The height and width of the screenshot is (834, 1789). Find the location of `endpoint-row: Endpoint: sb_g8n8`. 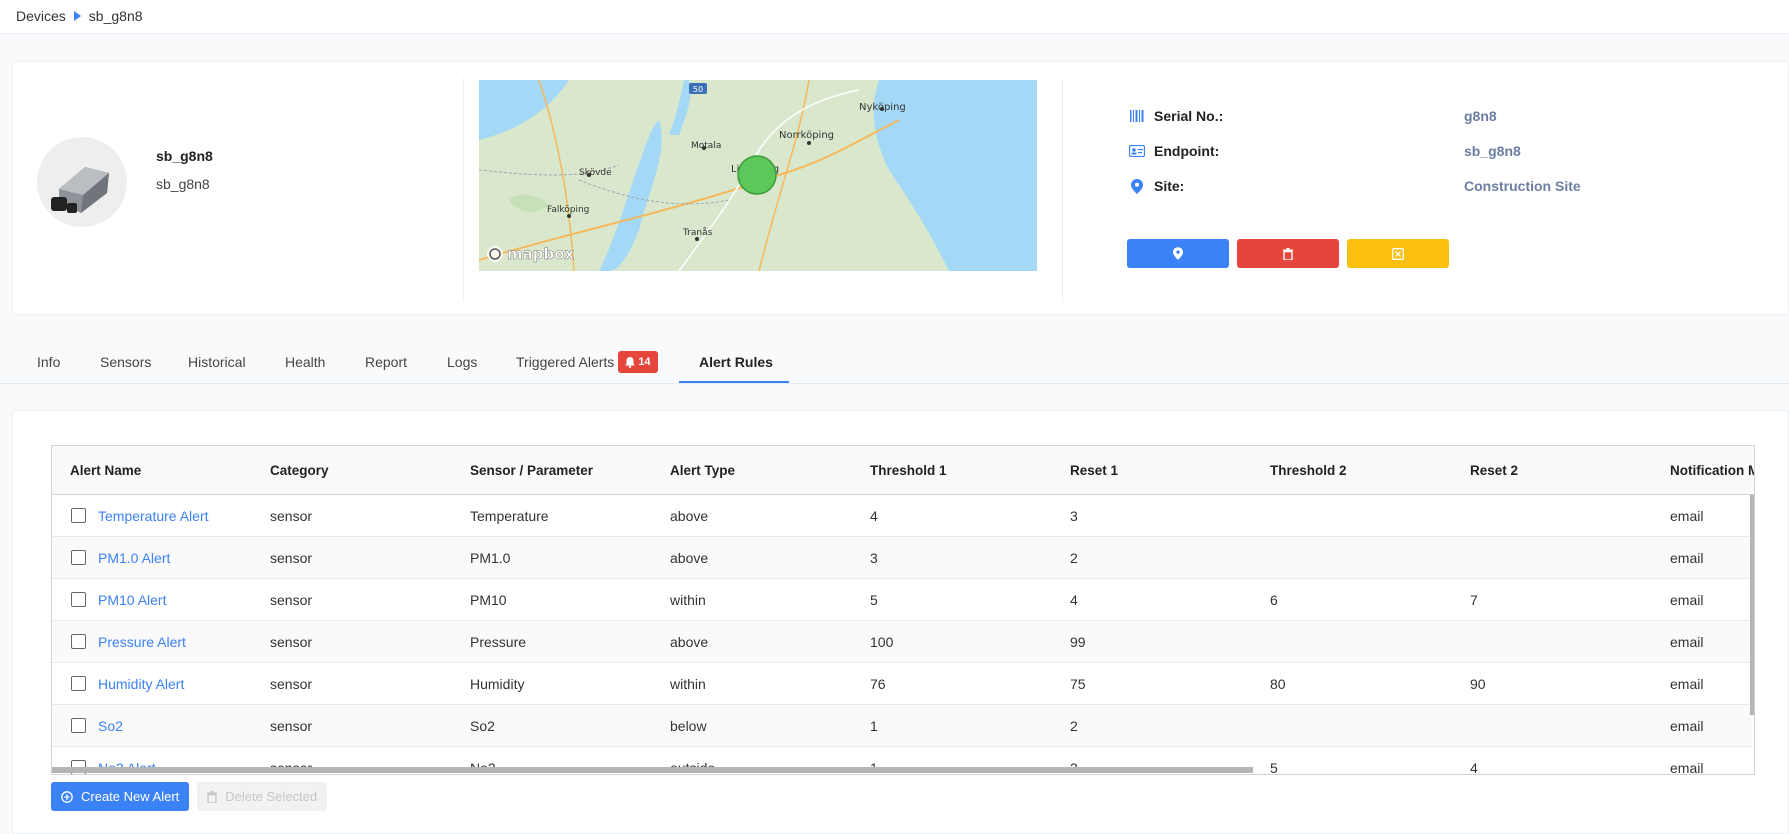

endpoint-row: Endpoint: sb_g8n8 is located at coordinates (1428, 151).